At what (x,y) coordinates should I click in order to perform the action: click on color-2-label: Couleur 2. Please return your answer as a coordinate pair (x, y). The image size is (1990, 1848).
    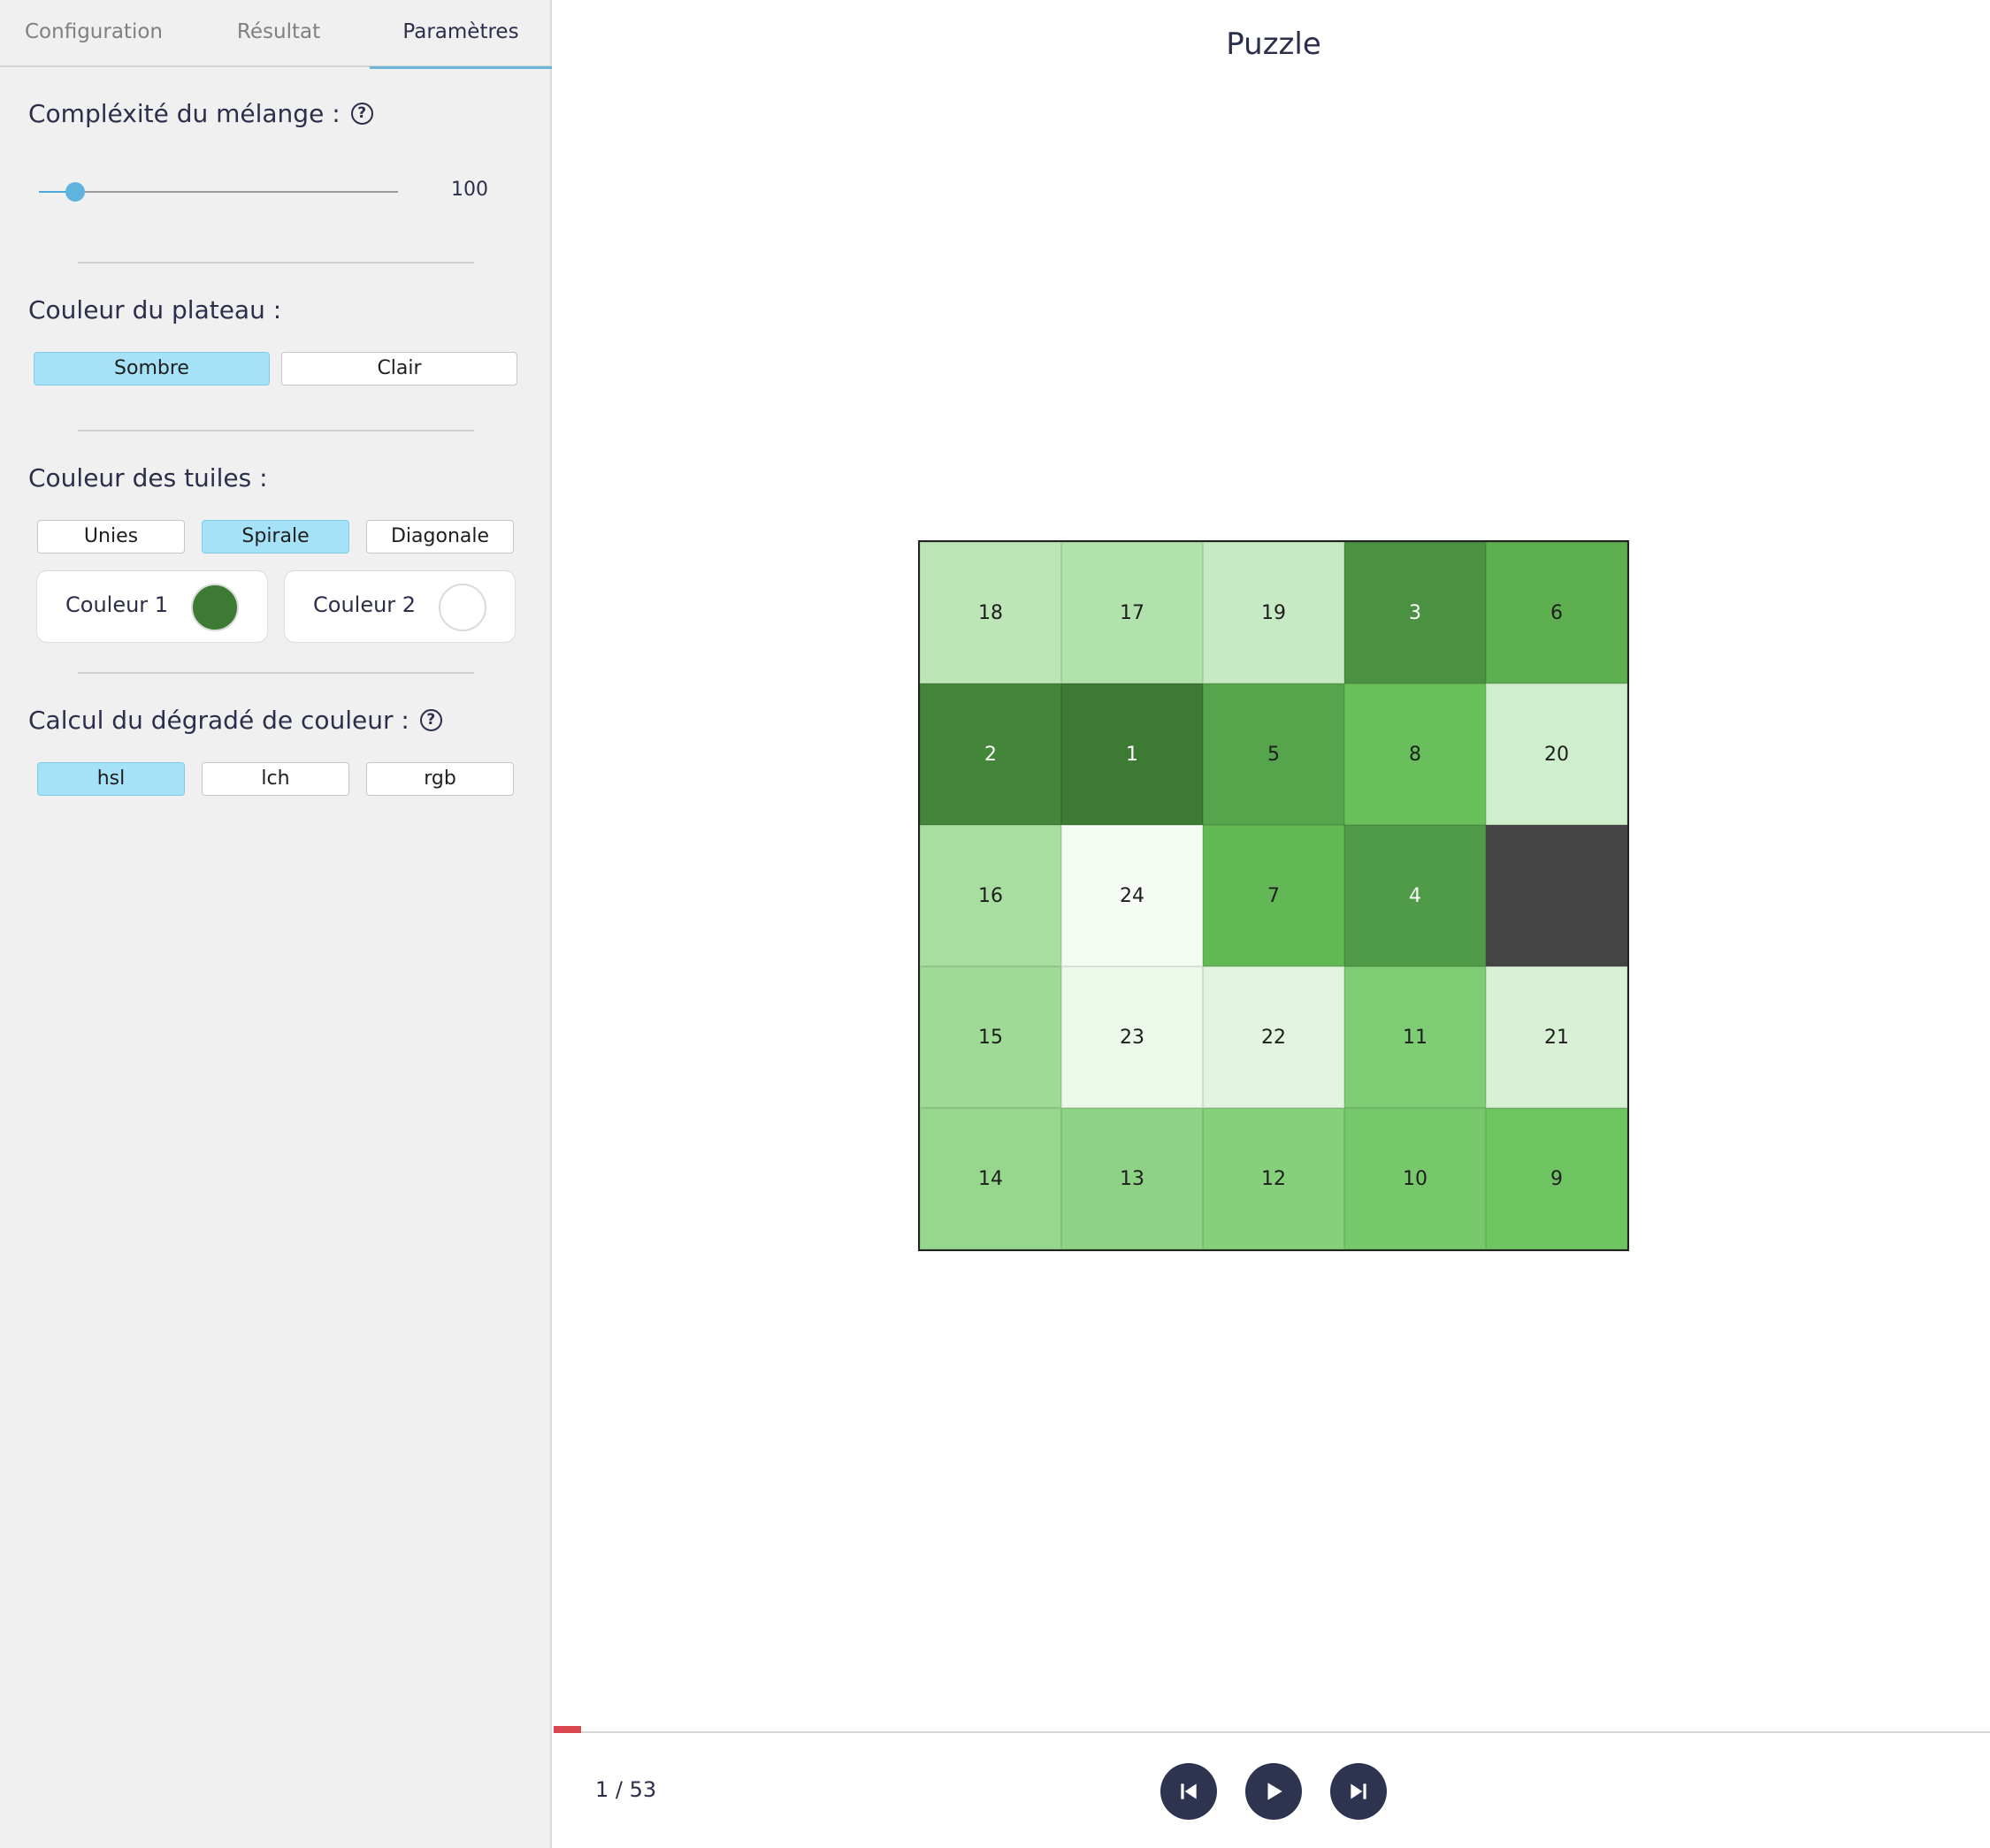
    Looking at the image, I should click on (365, 604).